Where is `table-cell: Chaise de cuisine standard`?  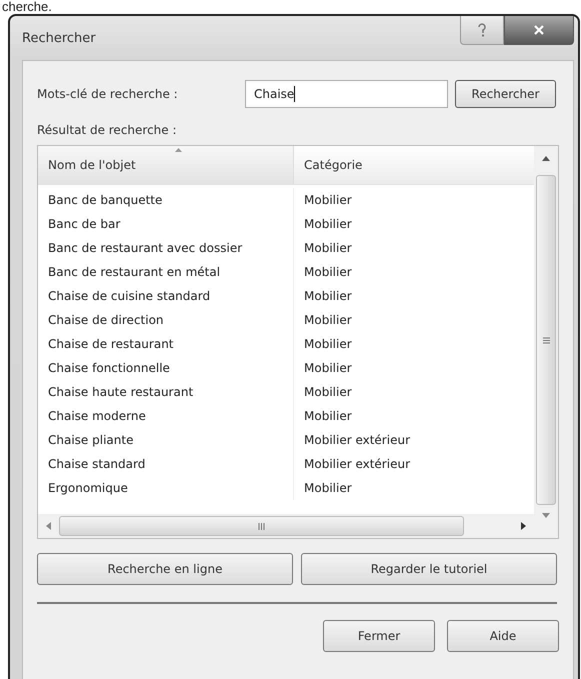
table-cell: Chaise de cuisine standard is located at coordinates (166, 296).